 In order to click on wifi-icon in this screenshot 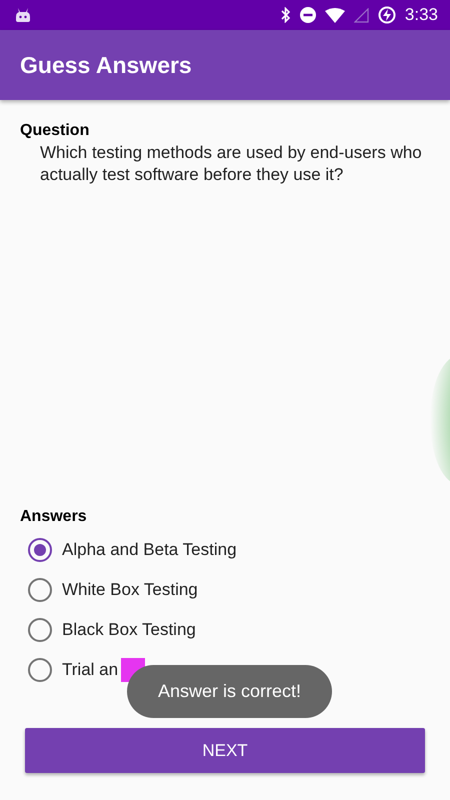, I will do `click(334, 15)`.